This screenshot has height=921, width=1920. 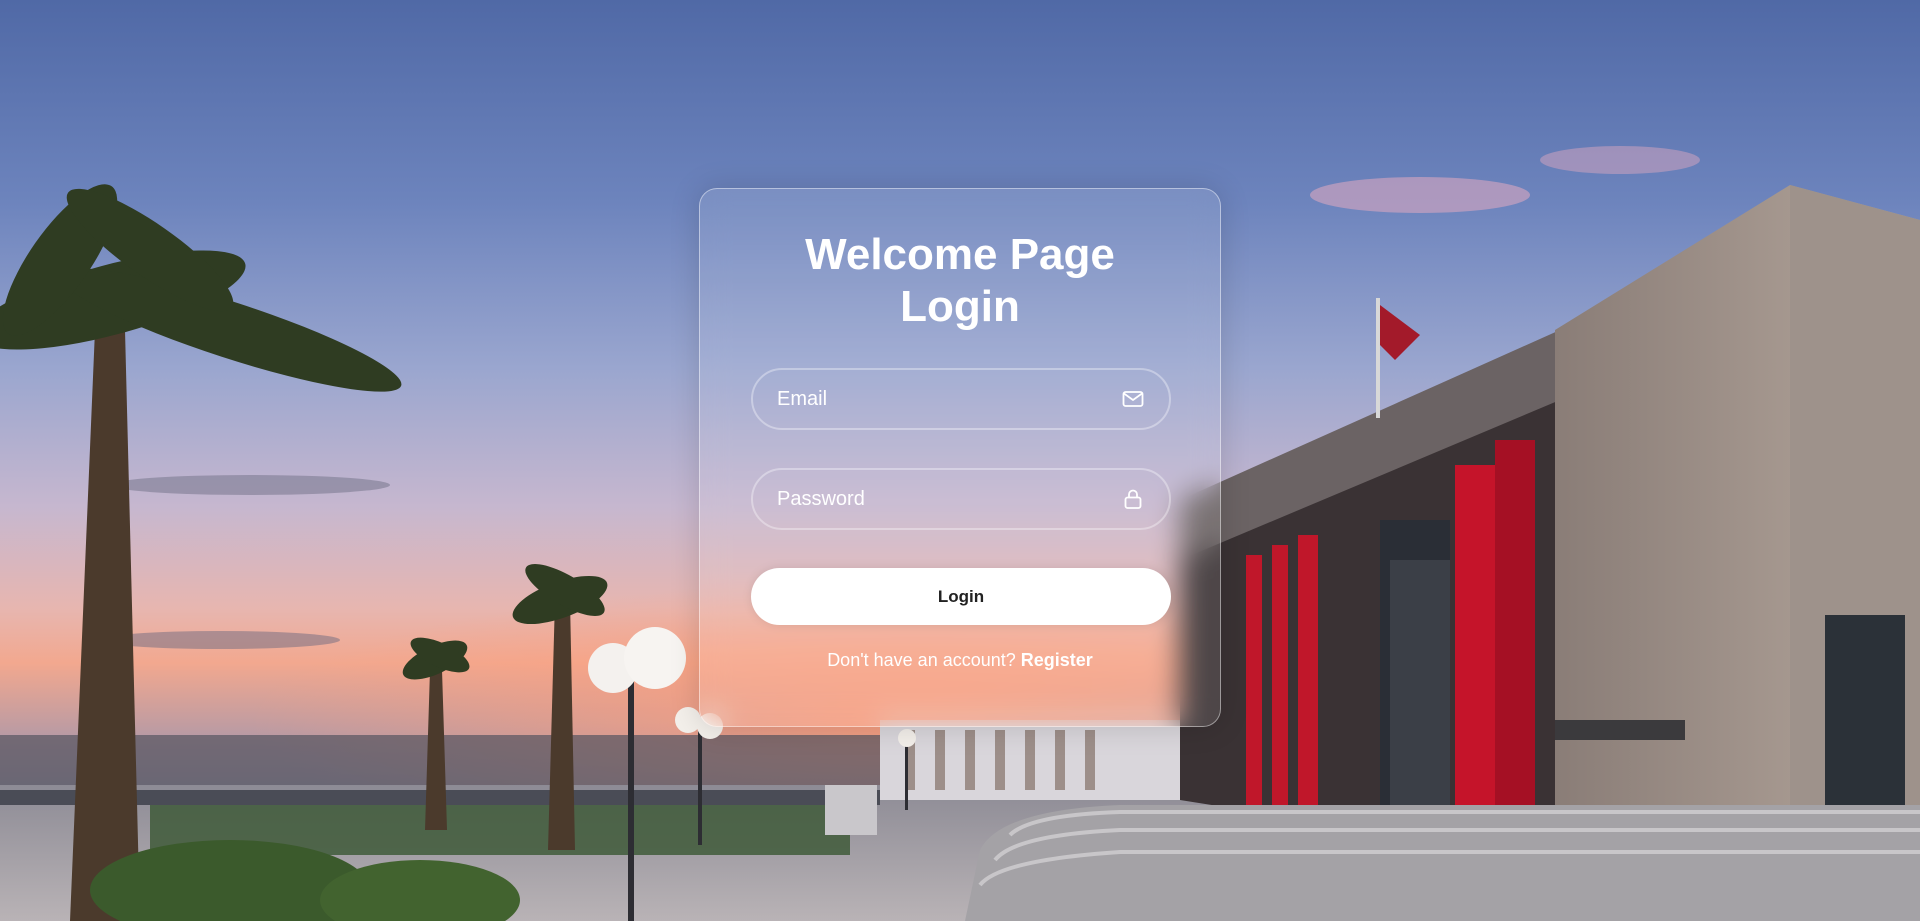 I want to click on envelope-icon, so click(x=1133, y=399).